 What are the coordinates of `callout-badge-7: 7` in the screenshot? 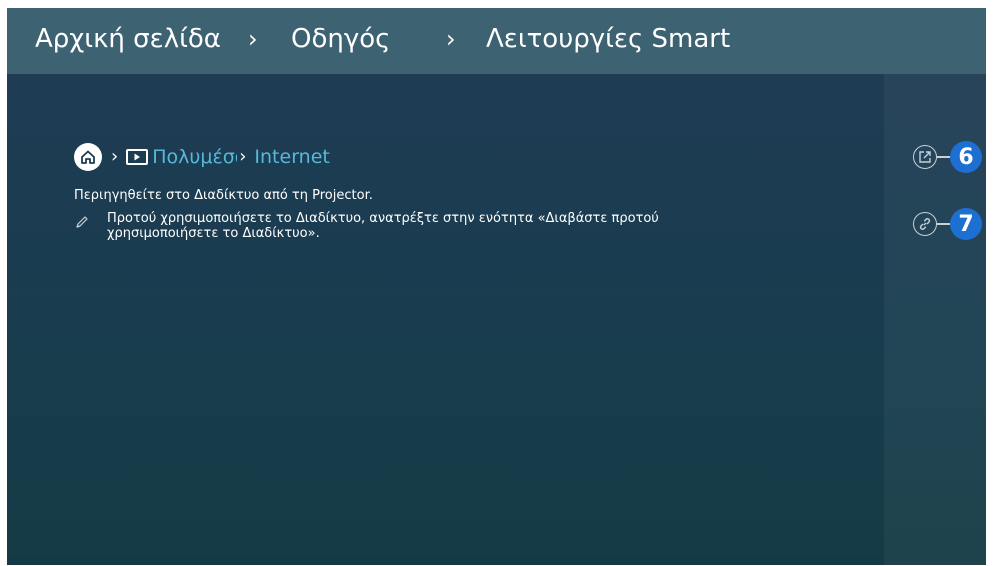 It's located at (966, 224).